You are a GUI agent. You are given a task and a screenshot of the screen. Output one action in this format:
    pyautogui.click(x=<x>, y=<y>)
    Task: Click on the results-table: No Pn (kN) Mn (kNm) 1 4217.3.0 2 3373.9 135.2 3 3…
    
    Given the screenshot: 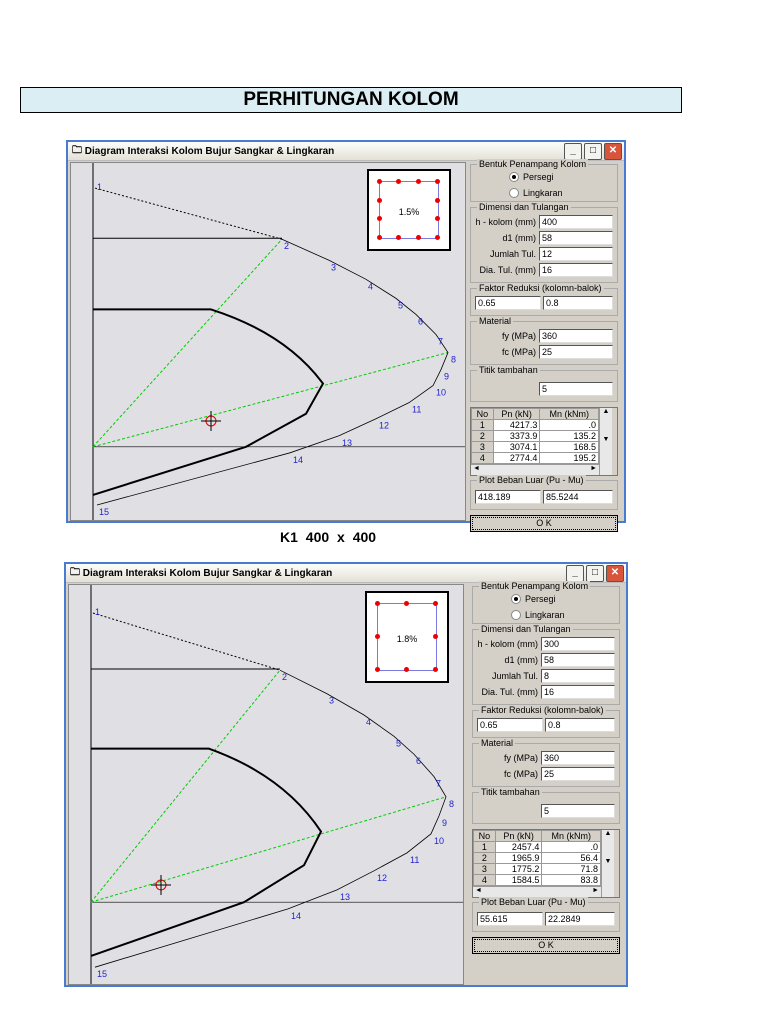 What is the action you would take?
    pyautogui.click(x=544, y=441)
    